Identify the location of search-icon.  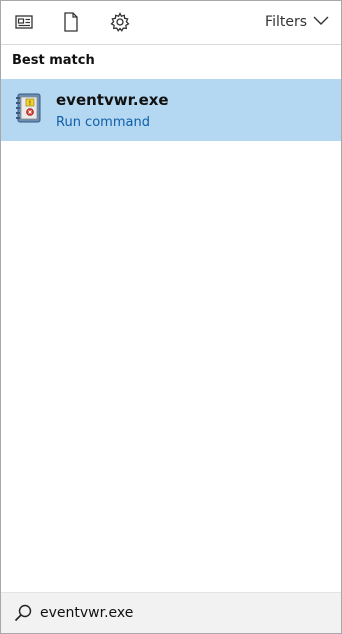
(23, 613).